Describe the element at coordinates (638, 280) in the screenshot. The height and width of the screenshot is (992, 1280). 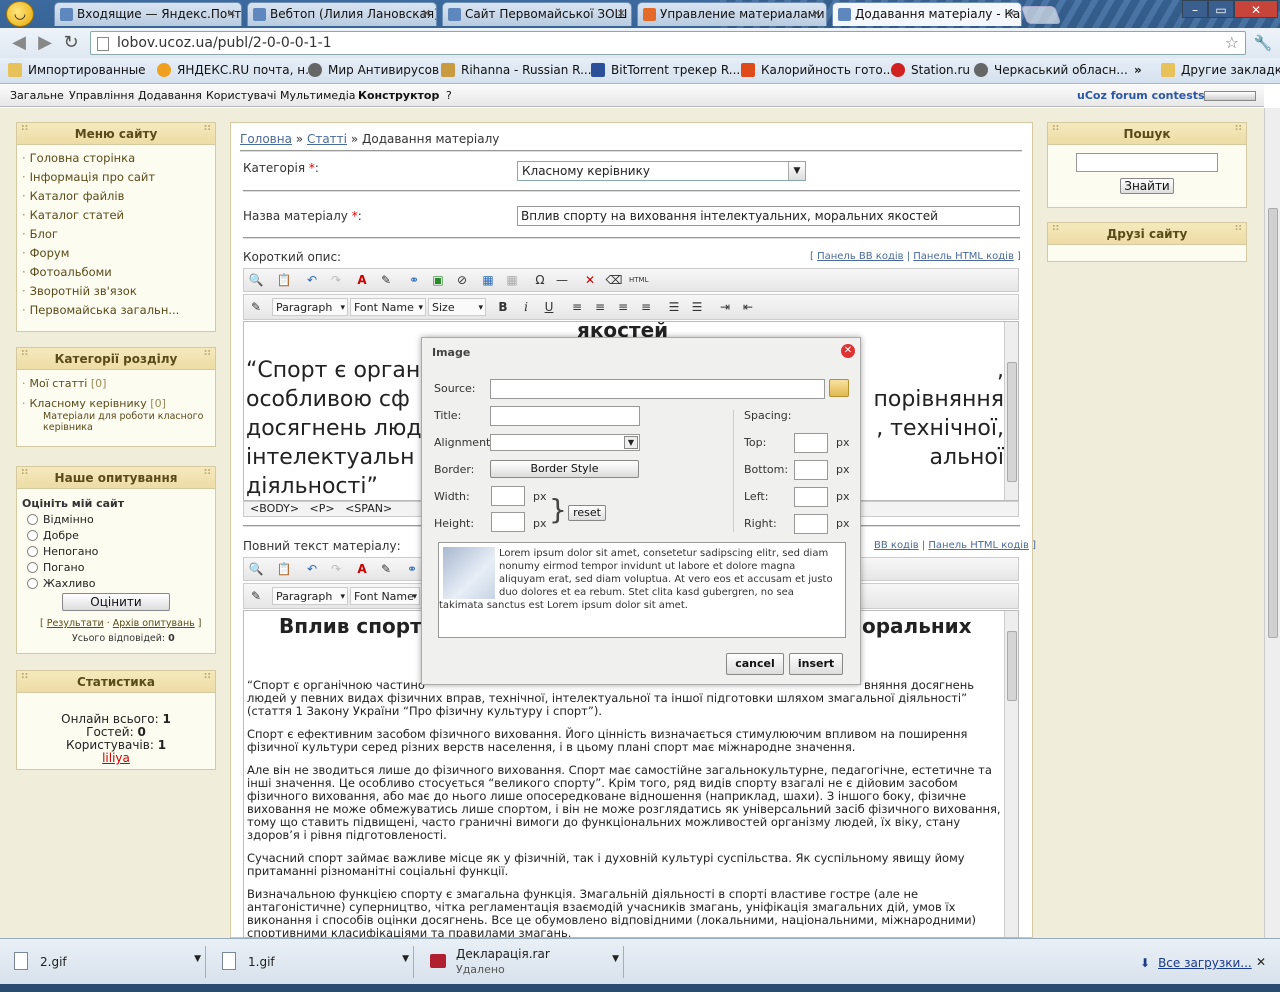
I see `html-icon: HTML` at that location.